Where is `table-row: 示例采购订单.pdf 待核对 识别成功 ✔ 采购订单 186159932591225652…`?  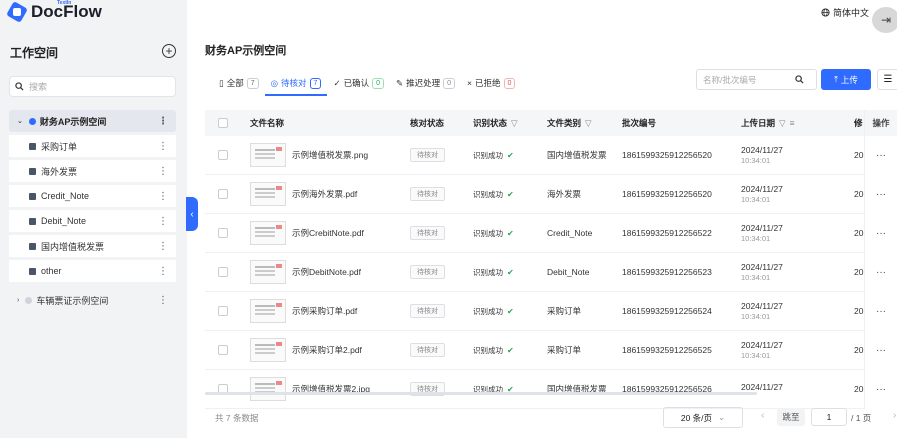 table-row: 示例采购订单.pdf 待核对 识别成功 ✔ 采购订单 186159932591225652… is located at coordinates (551, 311).